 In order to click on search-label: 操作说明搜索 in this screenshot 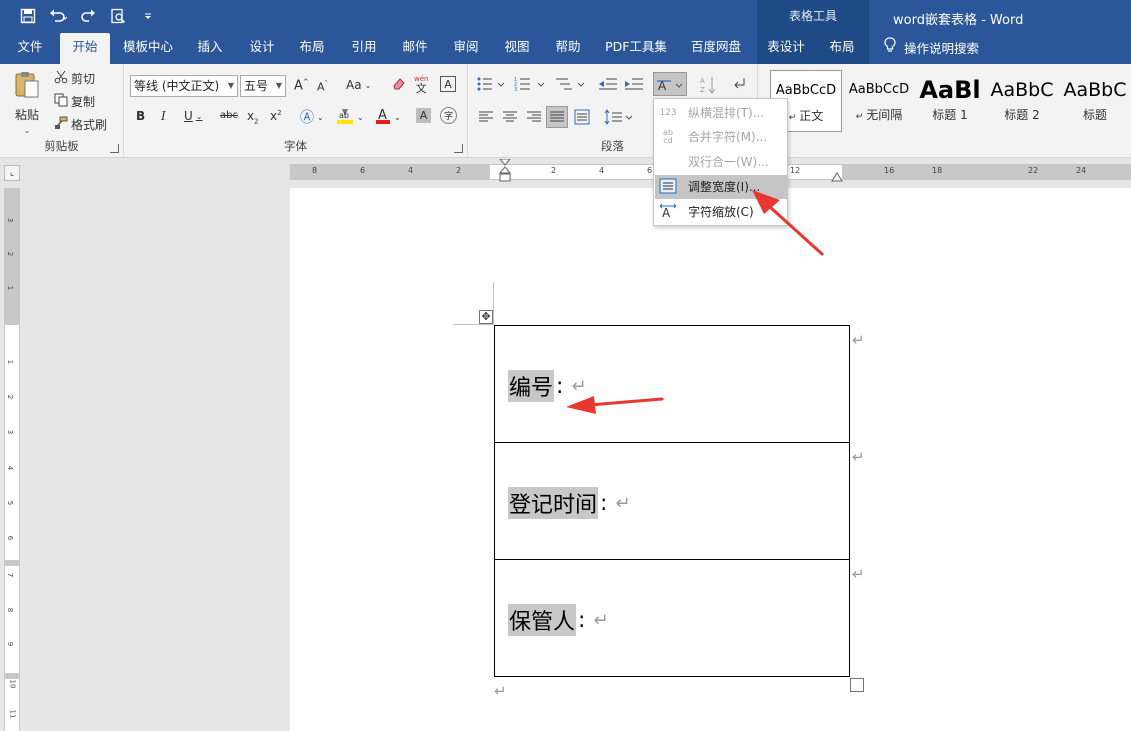, I will do `click(942, 48)`.